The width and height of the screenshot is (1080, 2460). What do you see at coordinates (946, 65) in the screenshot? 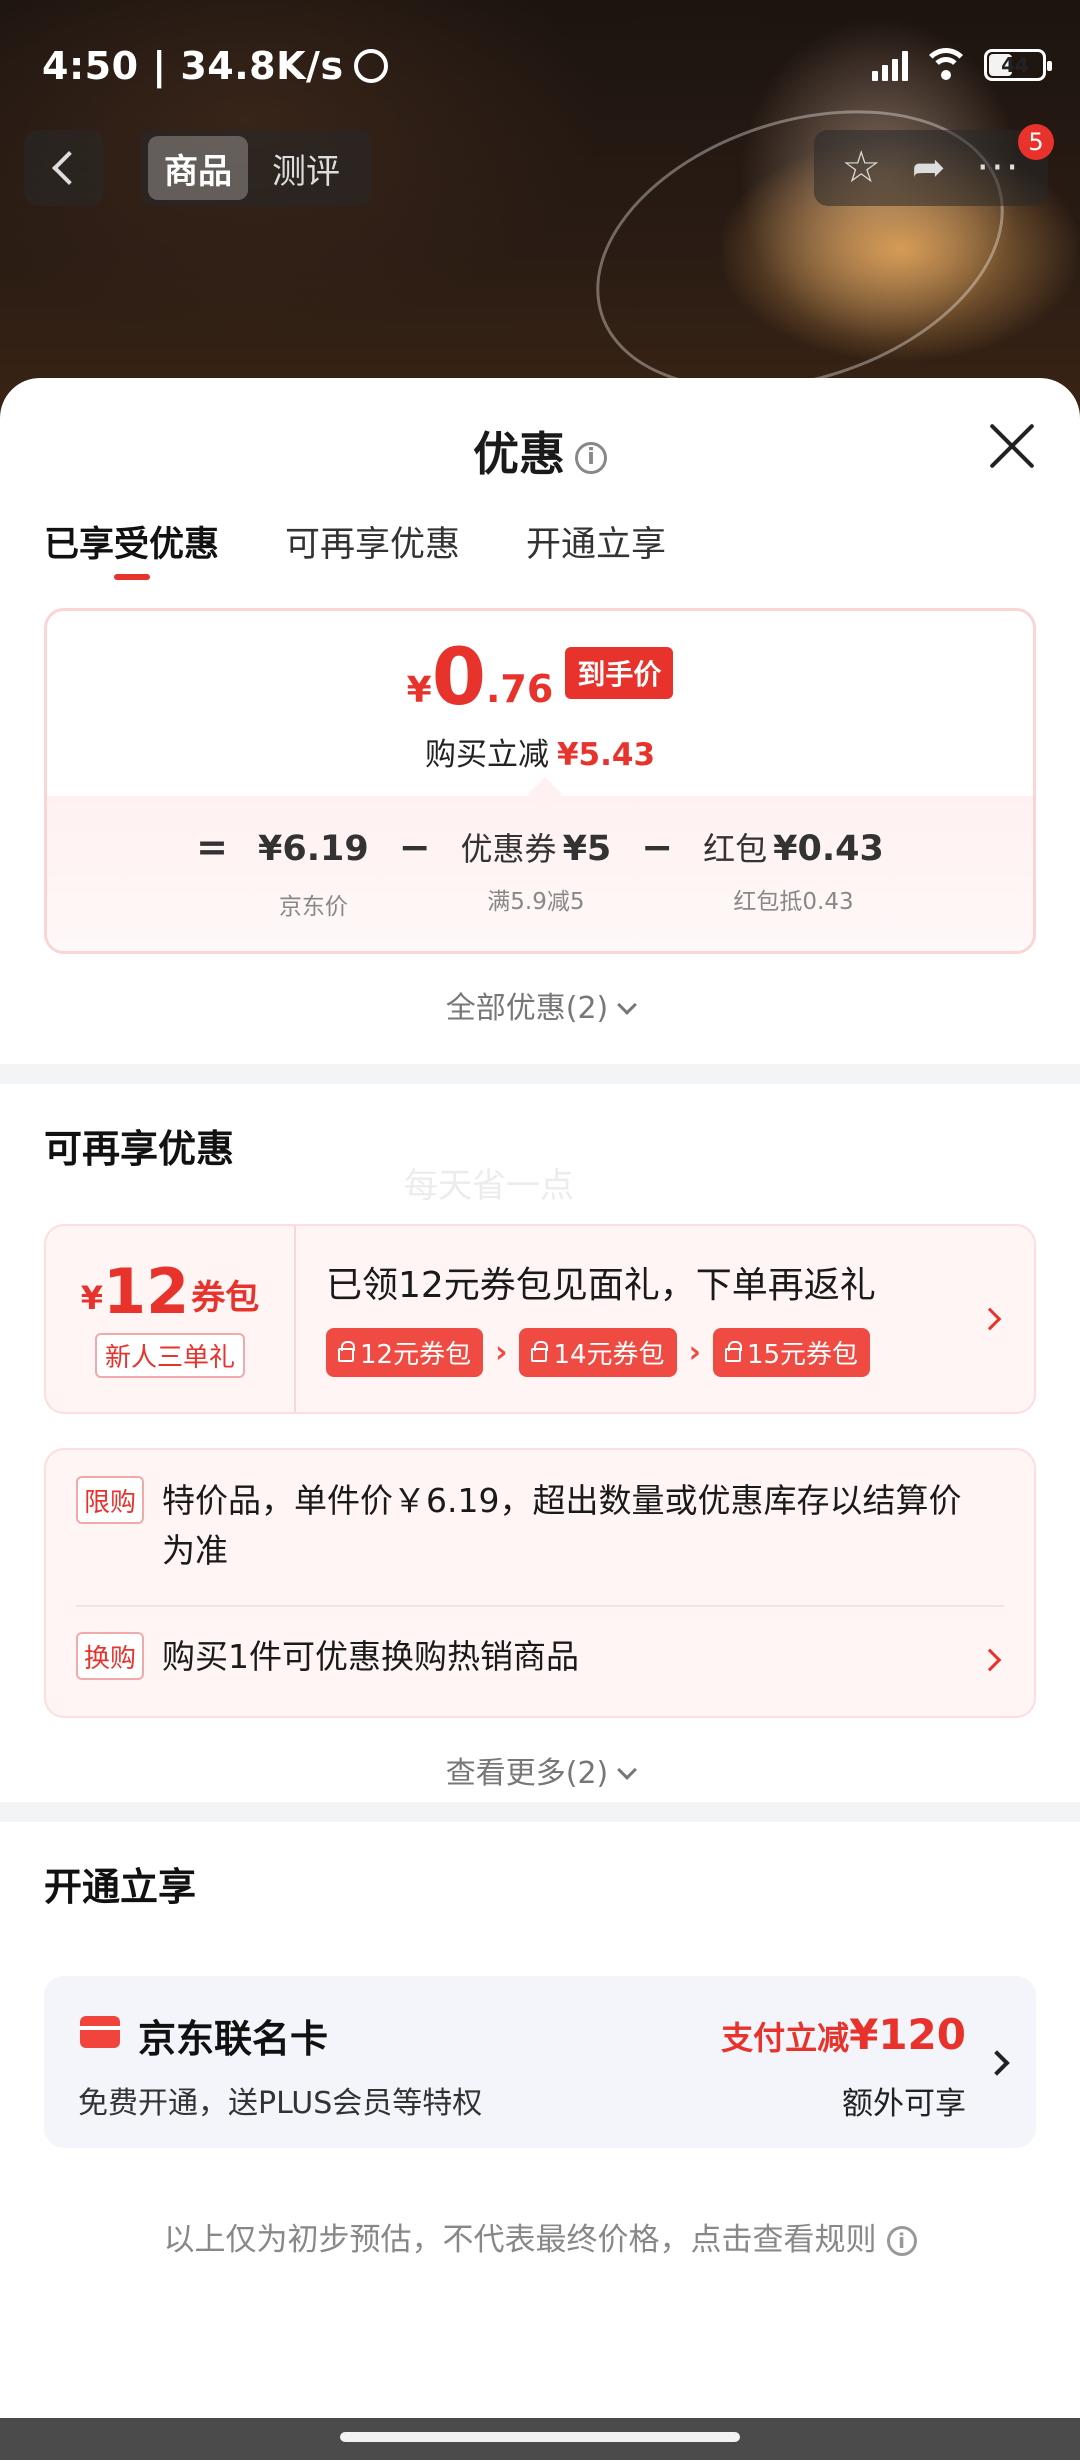
I see `wifi-icon` at bounding box center [946, 65].